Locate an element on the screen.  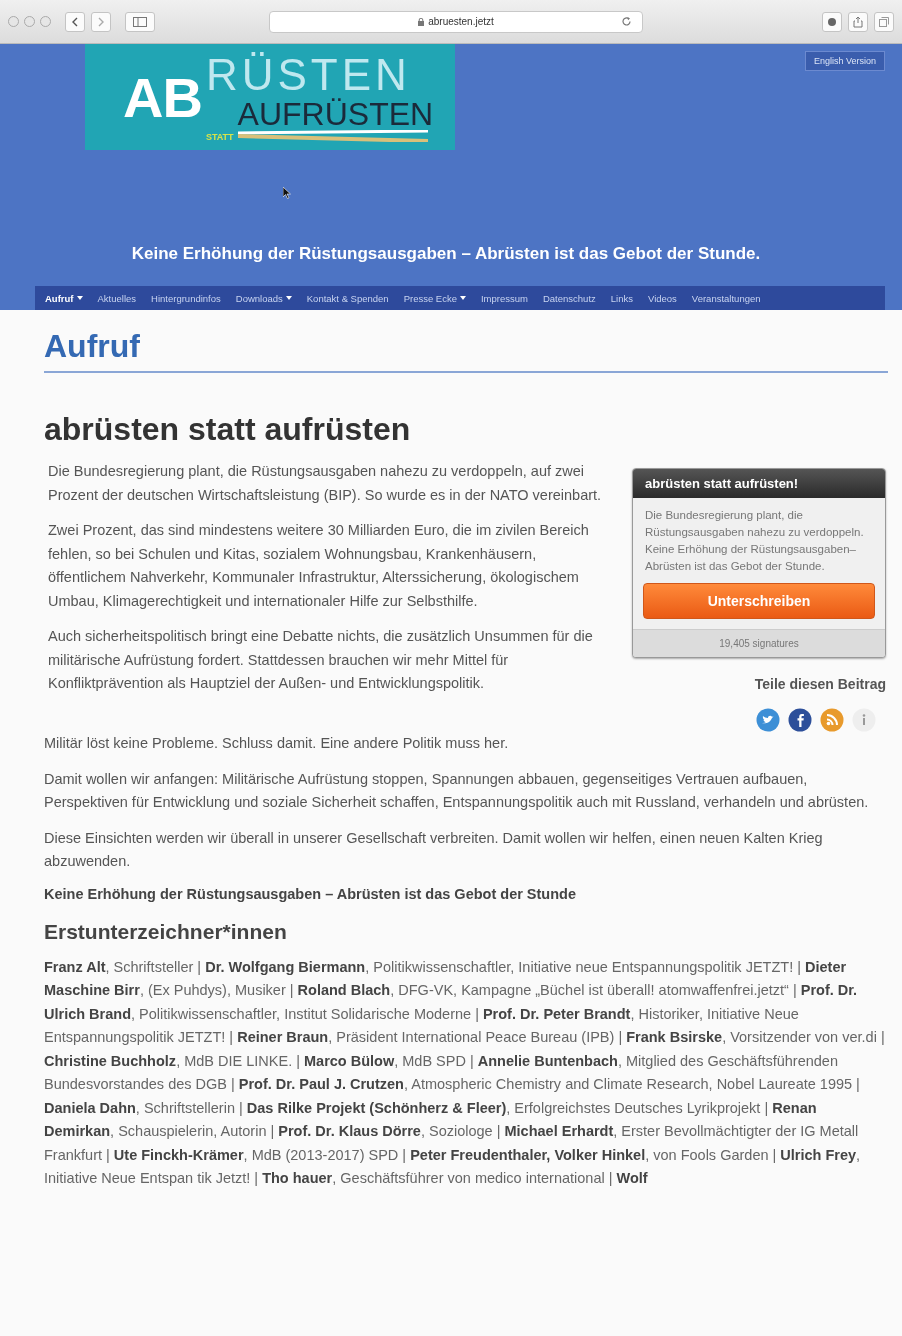
logo-text: AUFRÜSTEN is located at coordinates (335, 114).